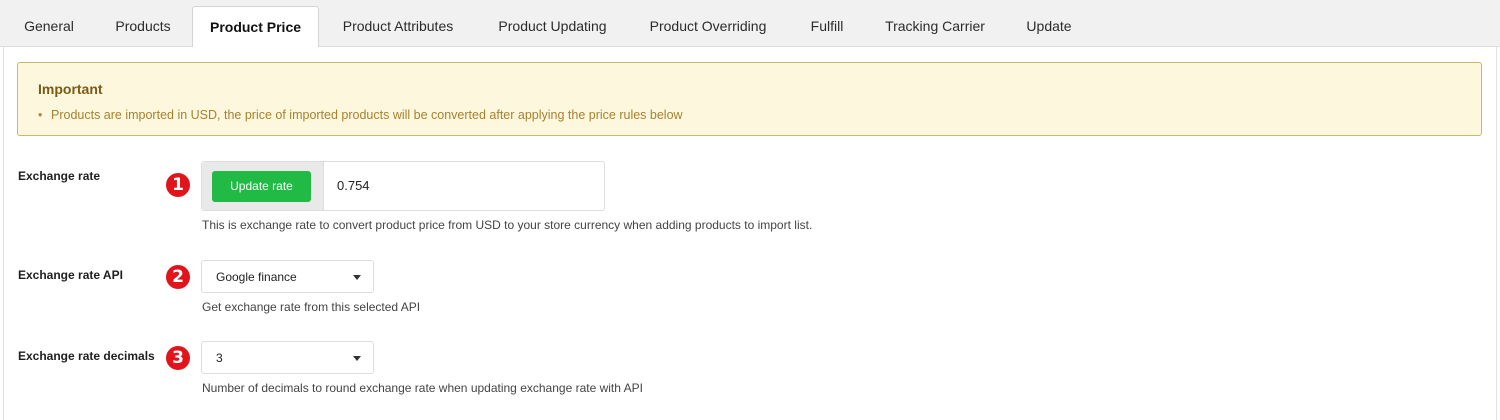 This screenshot has height=420, width=1500. Describe the element at coordinates (1049, 26) in the screenshot. I see `tab-update: Update` at that location.